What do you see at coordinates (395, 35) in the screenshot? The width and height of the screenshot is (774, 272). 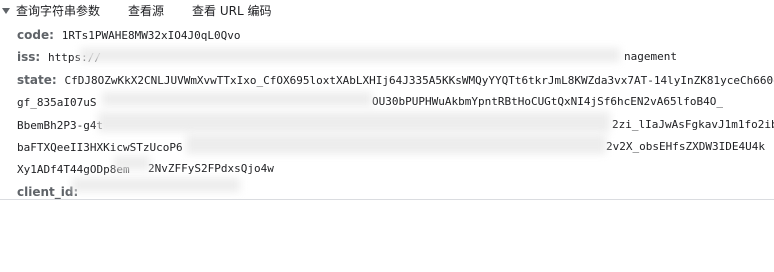 I see `param-row-code: code: 1RTs1PWAHE8MW32xIO4J0qL0Qvo` at bounding box center [395, 35].